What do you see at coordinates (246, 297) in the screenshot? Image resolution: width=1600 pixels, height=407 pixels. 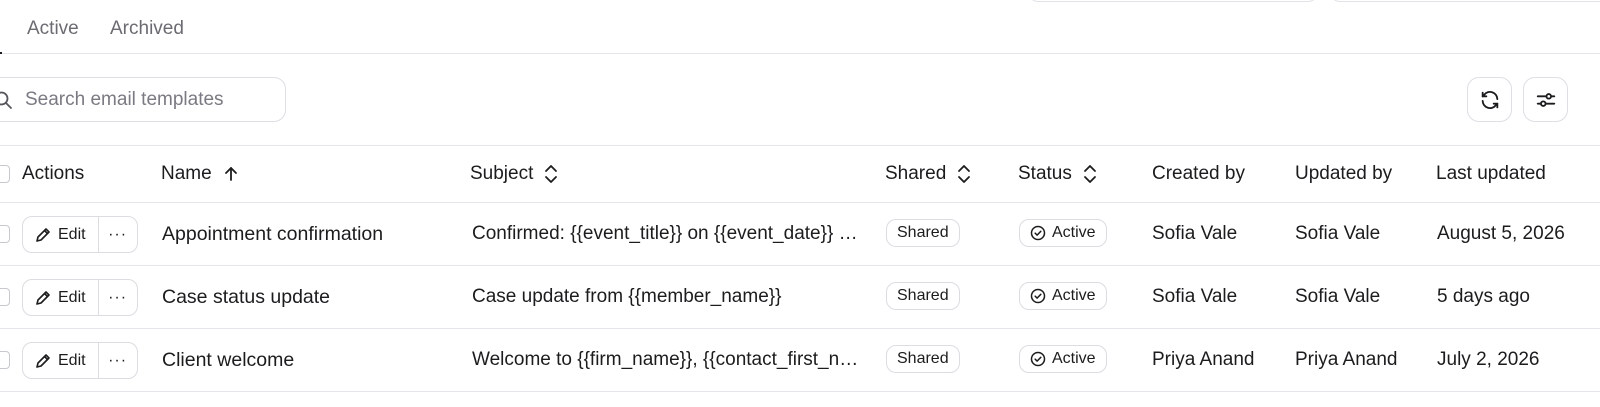 I see `template-name: Case status update` at bounding box center [246, 297].